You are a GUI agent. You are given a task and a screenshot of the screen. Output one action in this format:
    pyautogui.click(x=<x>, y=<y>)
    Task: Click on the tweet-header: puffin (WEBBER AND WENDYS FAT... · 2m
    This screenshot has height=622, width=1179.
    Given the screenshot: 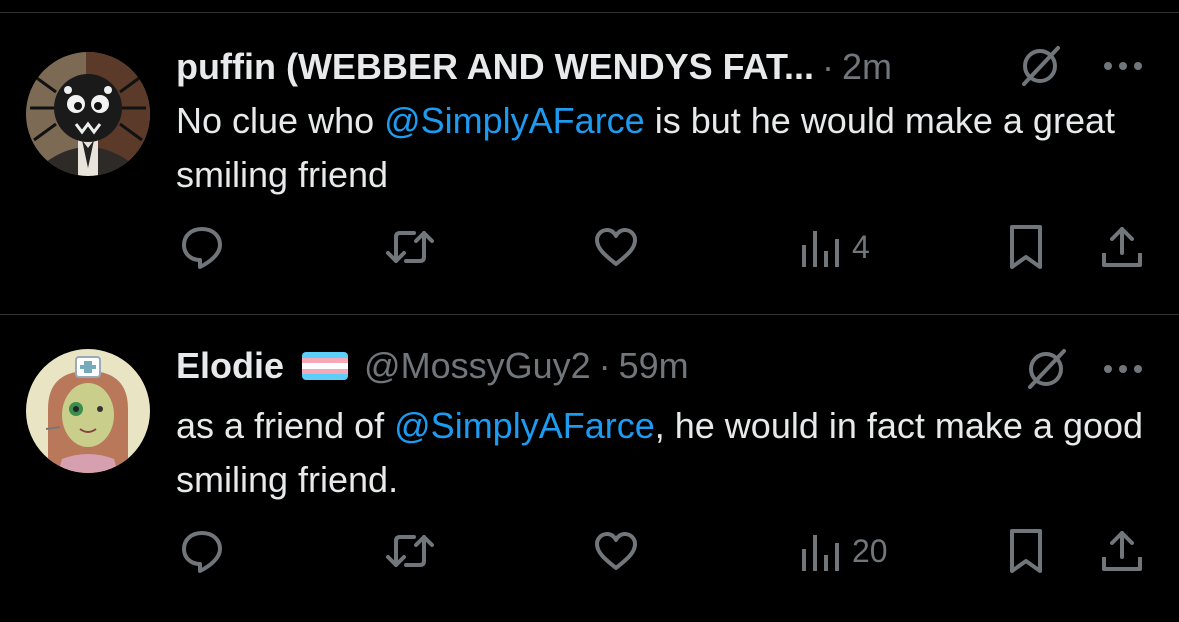 What is the action you would take?
    pyautogui.click(x=534, y=67)
    